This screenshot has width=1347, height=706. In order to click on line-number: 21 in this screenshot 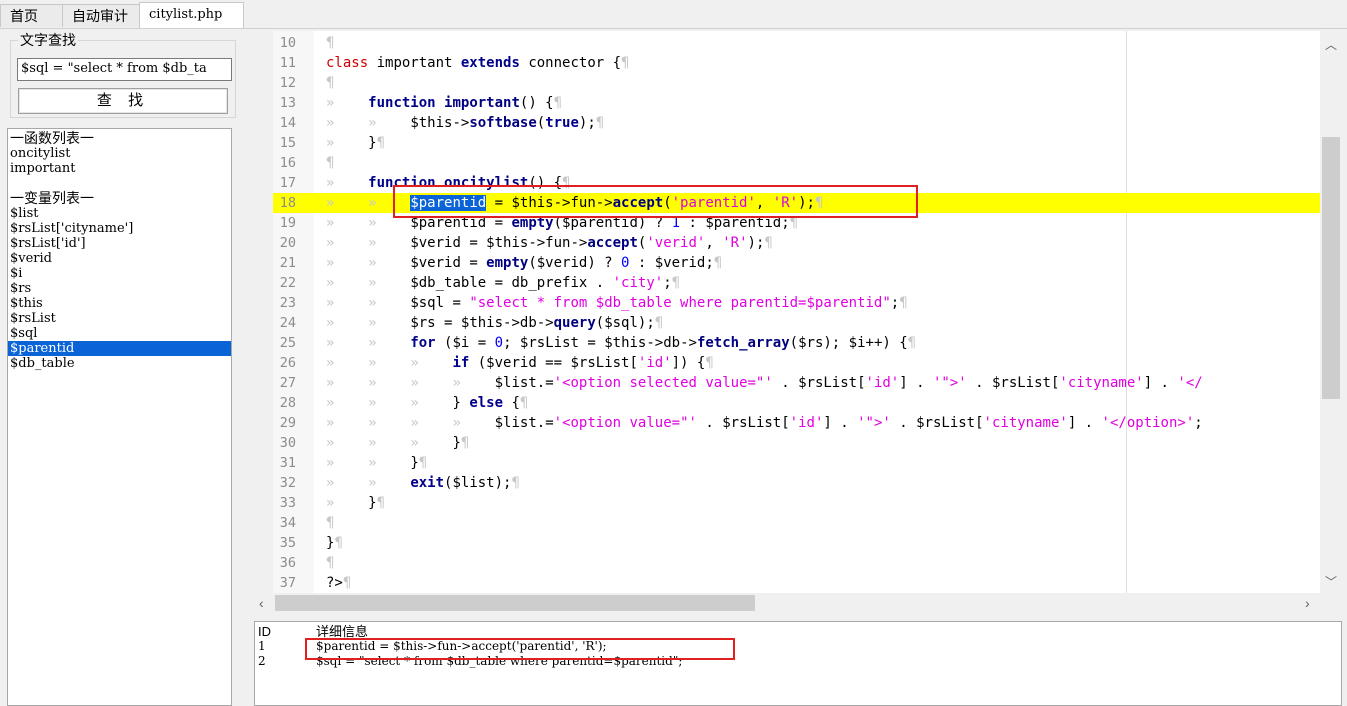, I will do `click(287, 263)`.